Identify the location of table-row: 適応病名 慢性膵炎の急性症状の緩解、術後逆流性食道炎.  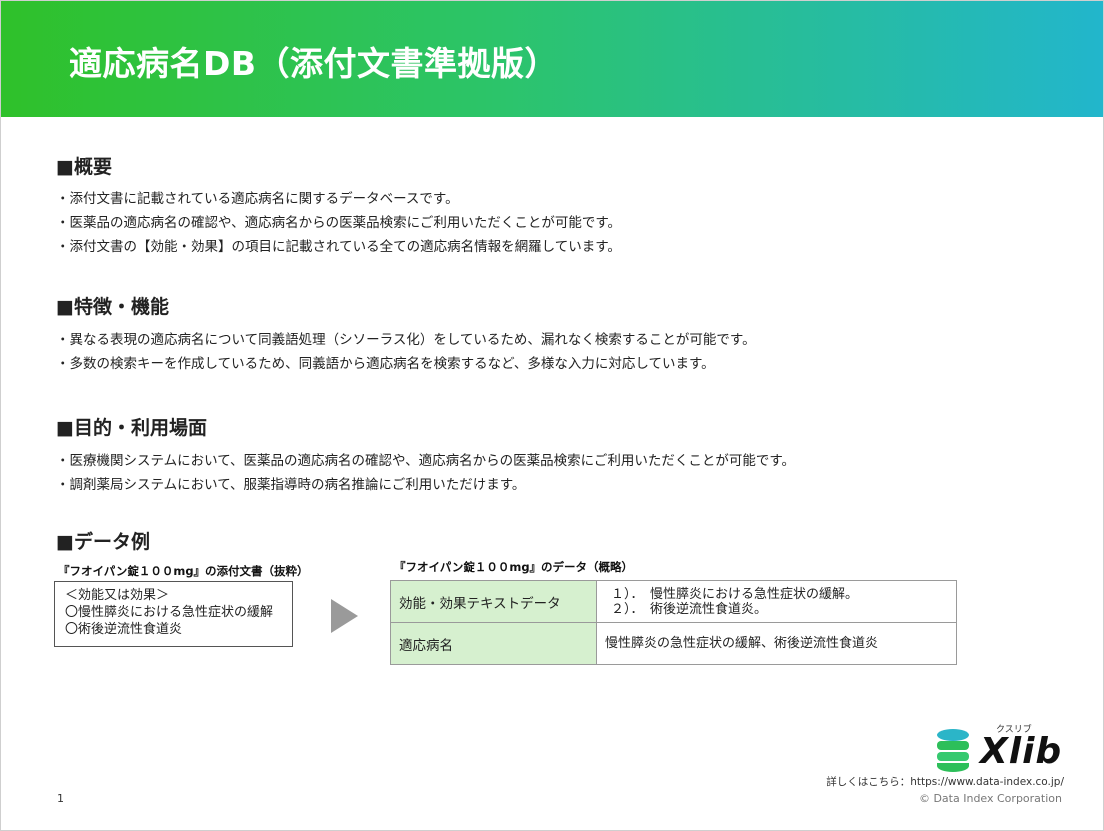
(673, 643).